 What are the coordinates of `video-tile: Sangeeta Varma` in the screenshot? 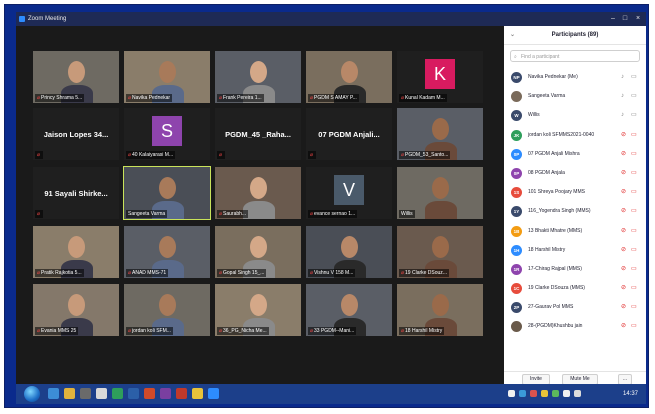 It's located at (167, 193).